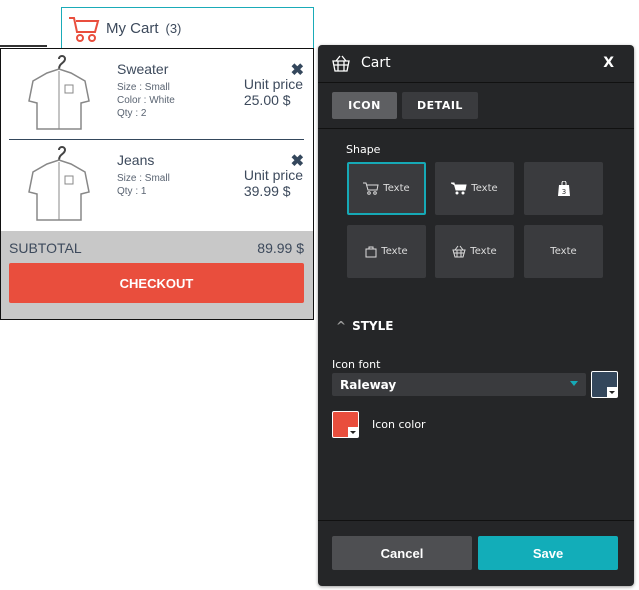 Image resolution: width=639 pixels, height=590 pixels. I want to click on icon-font-label: Icon font, so click(356, 364).